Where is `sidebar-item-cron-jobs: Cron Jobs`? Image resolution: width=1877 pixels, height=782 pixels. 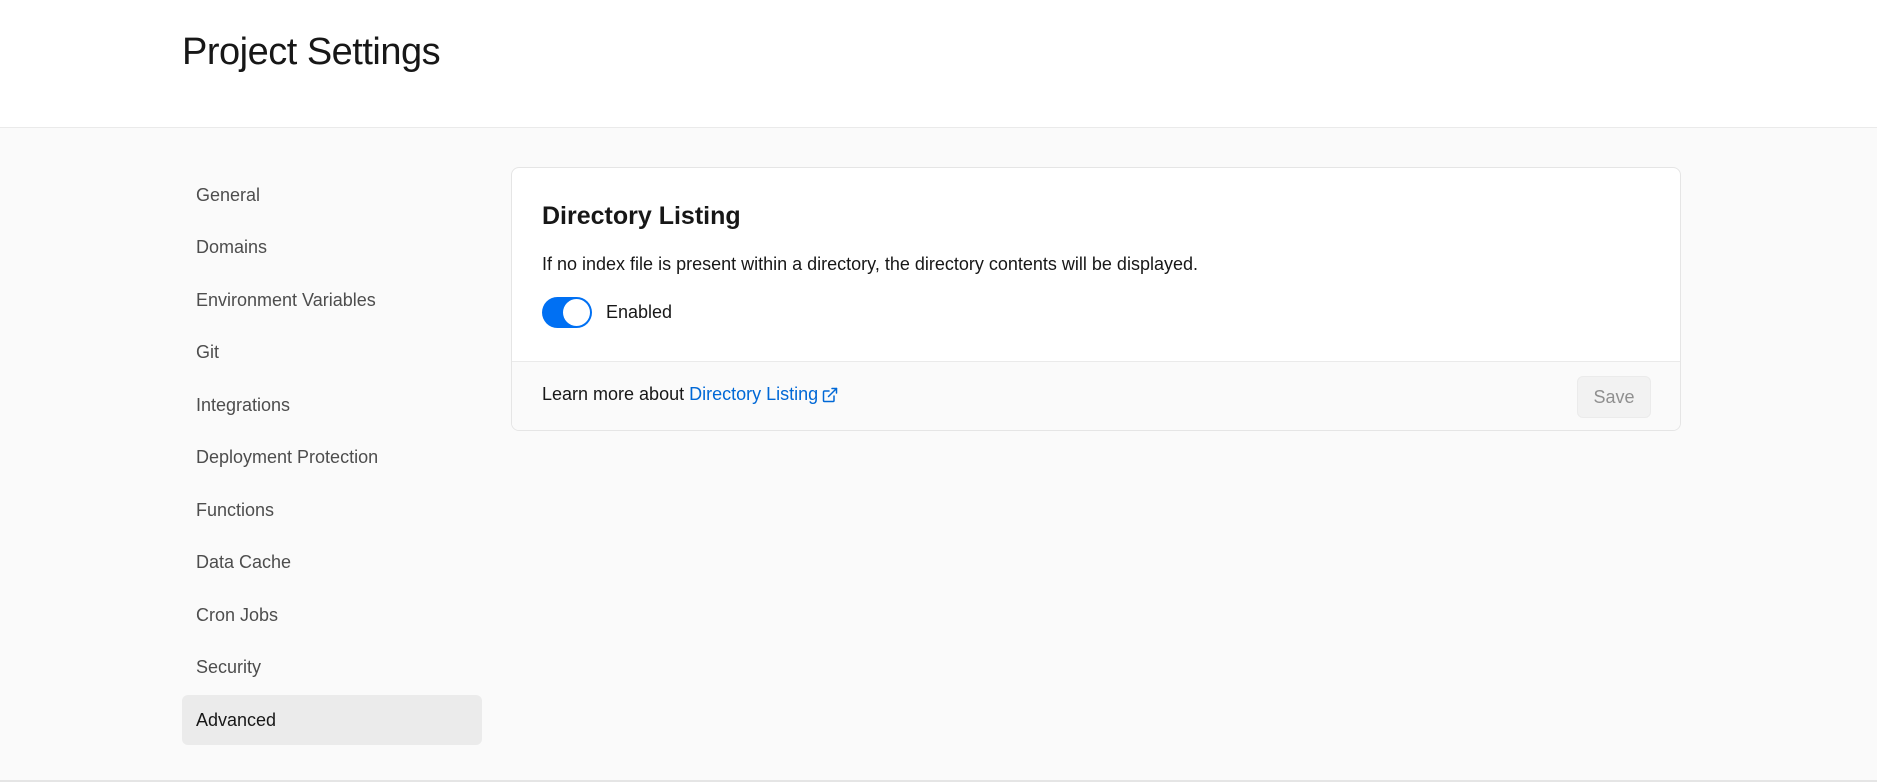
sidebar-item-cron-jobs: Cron Jobs is located at coordinates (332, 615).